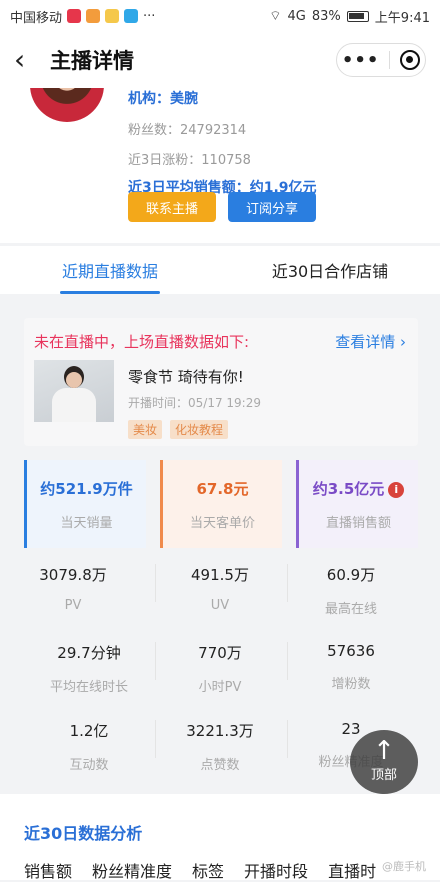 The width and height of the screenshot is (440, 882). What do you see at coordinates (220, 588) in the screenshot?
I see `metric-uv: 491.5万 UV` at bounding box center [220, 588].